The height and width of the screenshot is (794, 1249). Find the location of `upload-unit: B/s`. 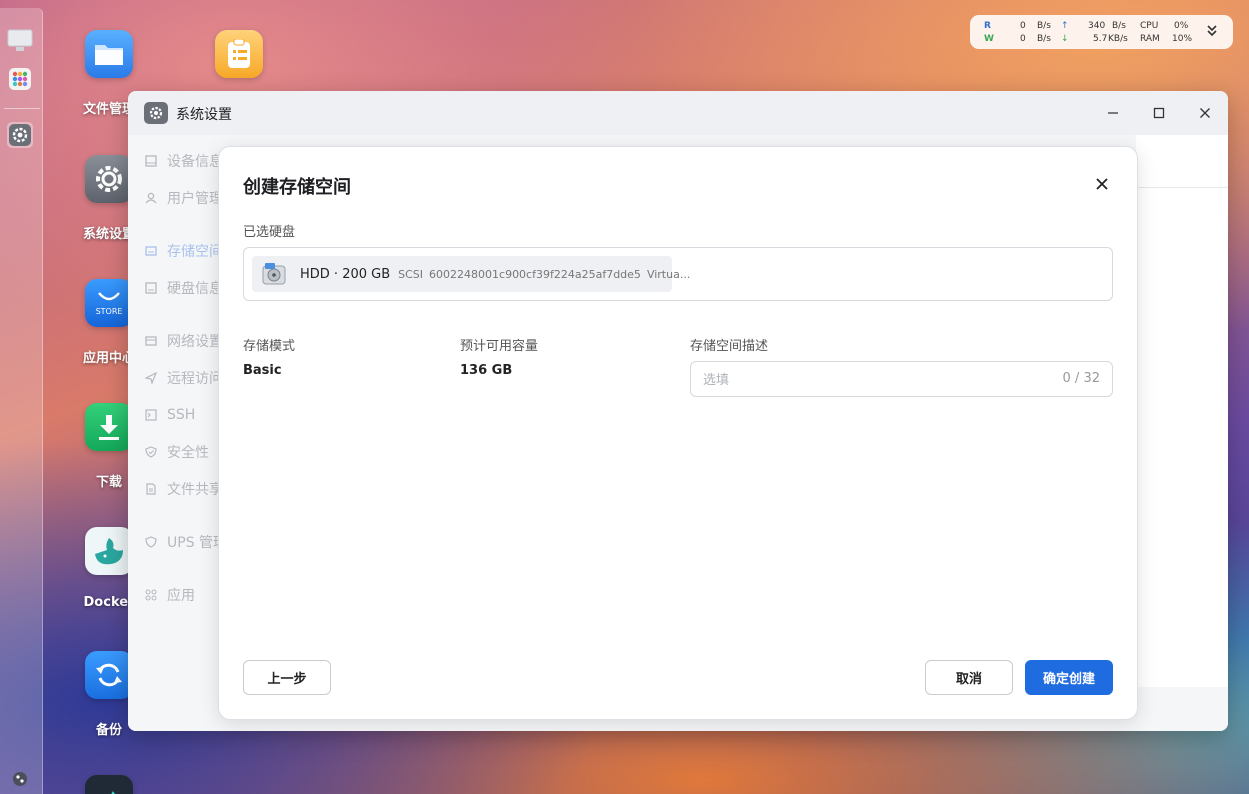

upload-unit: B/s is located at coordinates (1119, 26).